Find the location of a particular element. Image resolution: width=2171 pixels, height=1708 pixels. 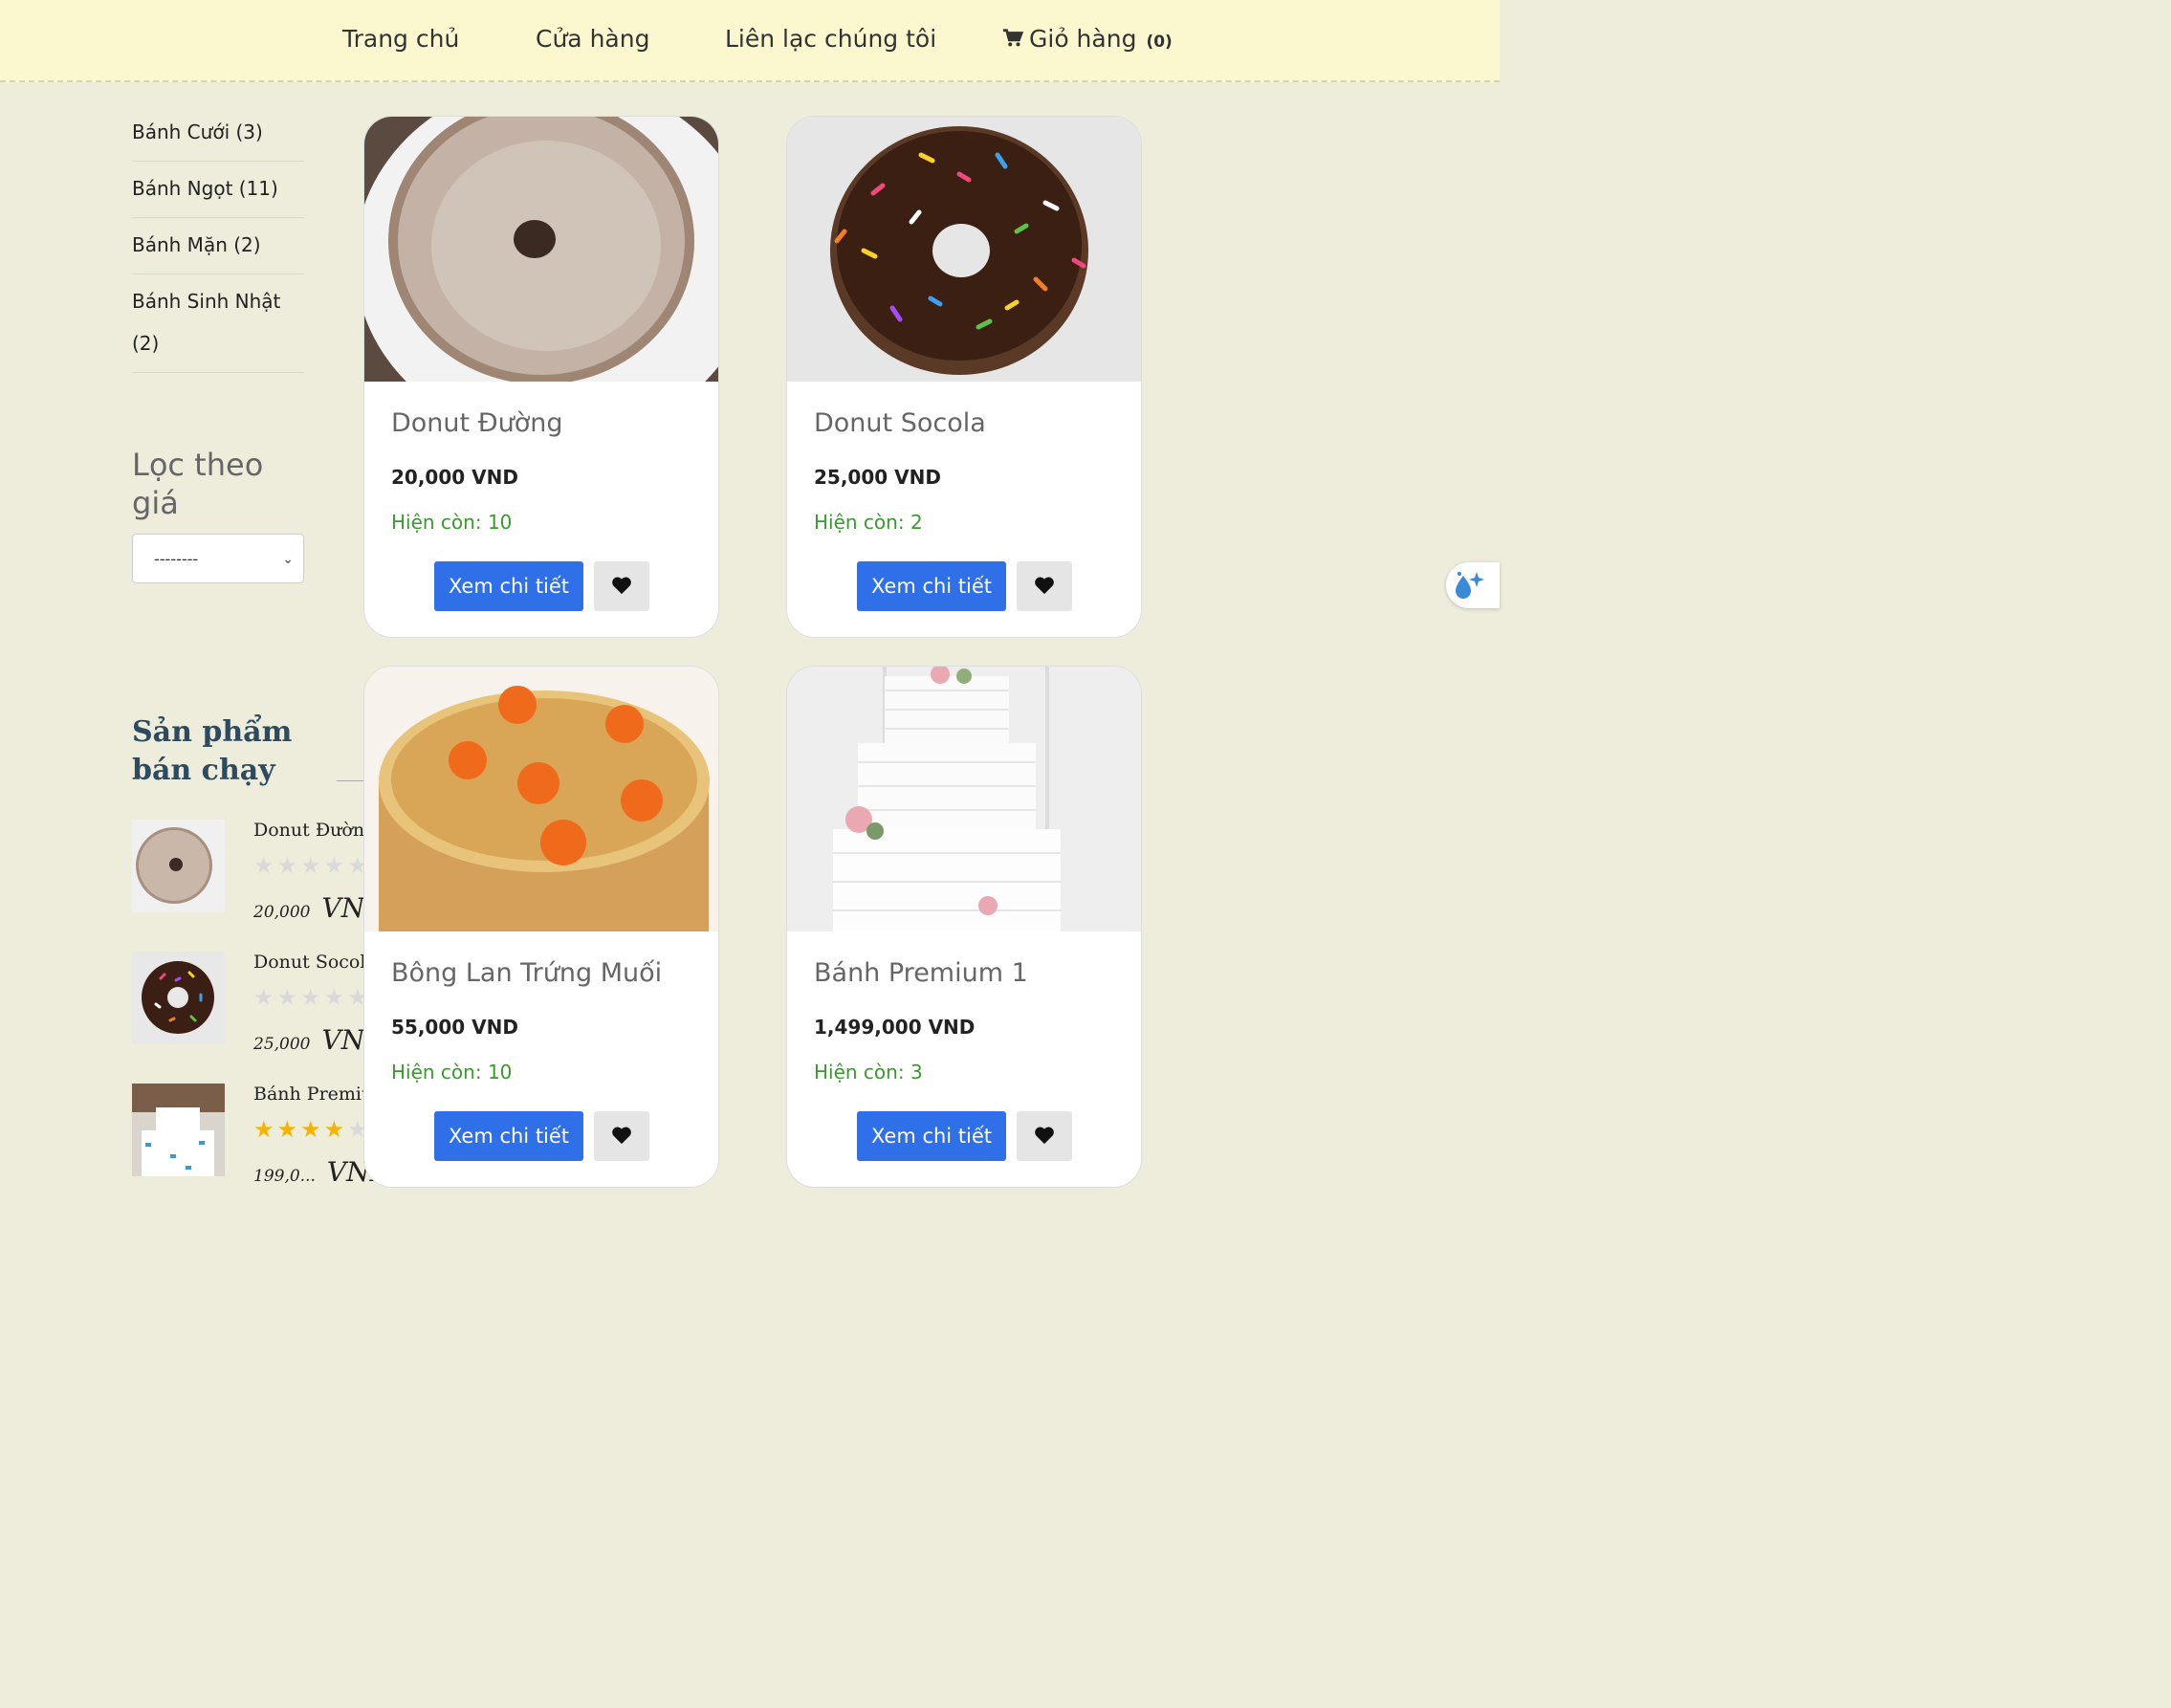

floating-assistant-button is located at coordinates (1473, 585).